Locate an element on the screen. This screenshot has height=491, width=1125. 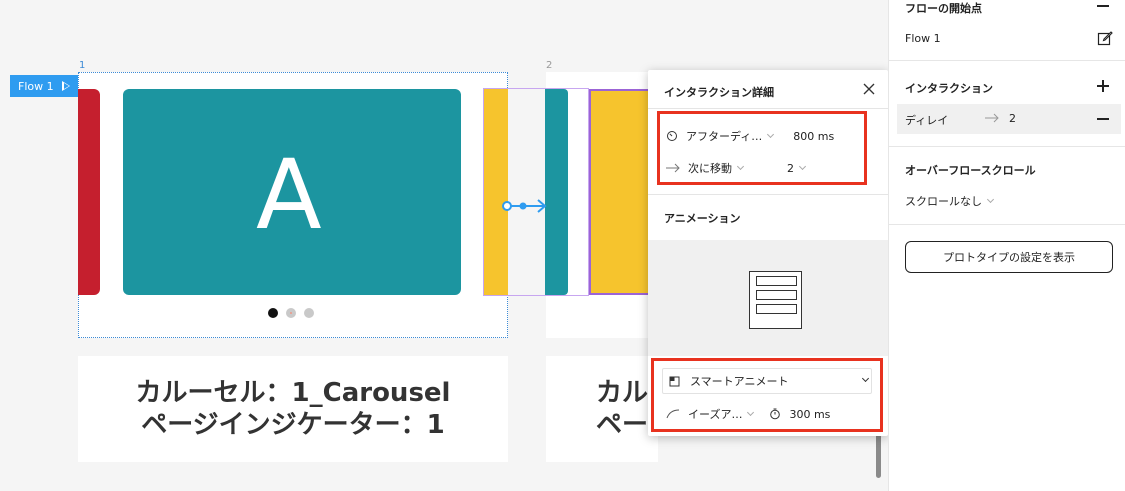
flow-tag-label: Flow 1 is located at coordinates (36, 86).